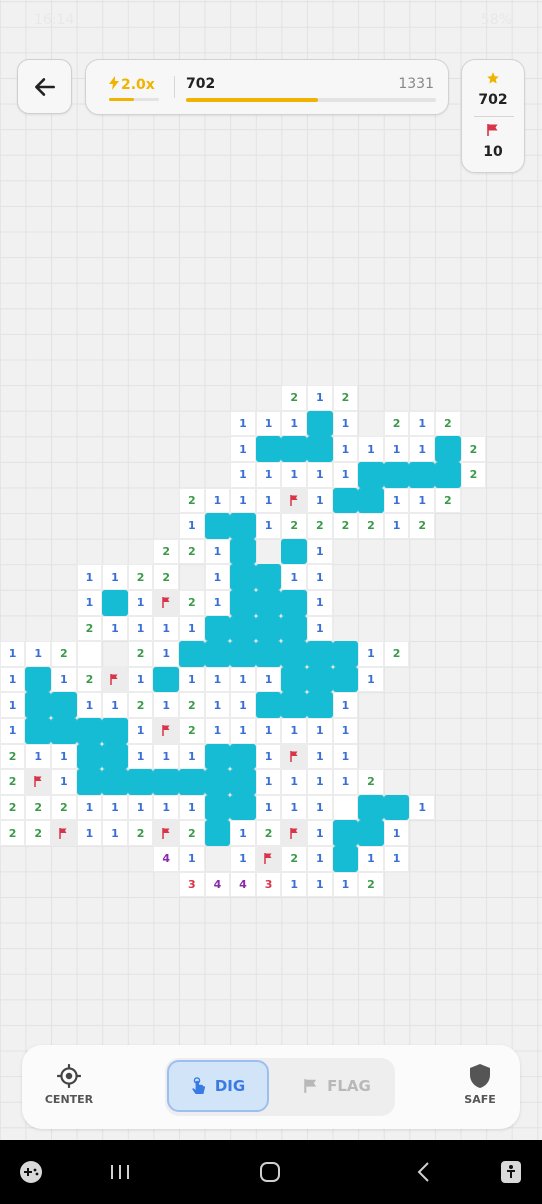 The height and width of the screenshot is (1204, 542). Describe the element at coordinates (268, 884) in the screenshot. I see `number-tile: 3` at that location.